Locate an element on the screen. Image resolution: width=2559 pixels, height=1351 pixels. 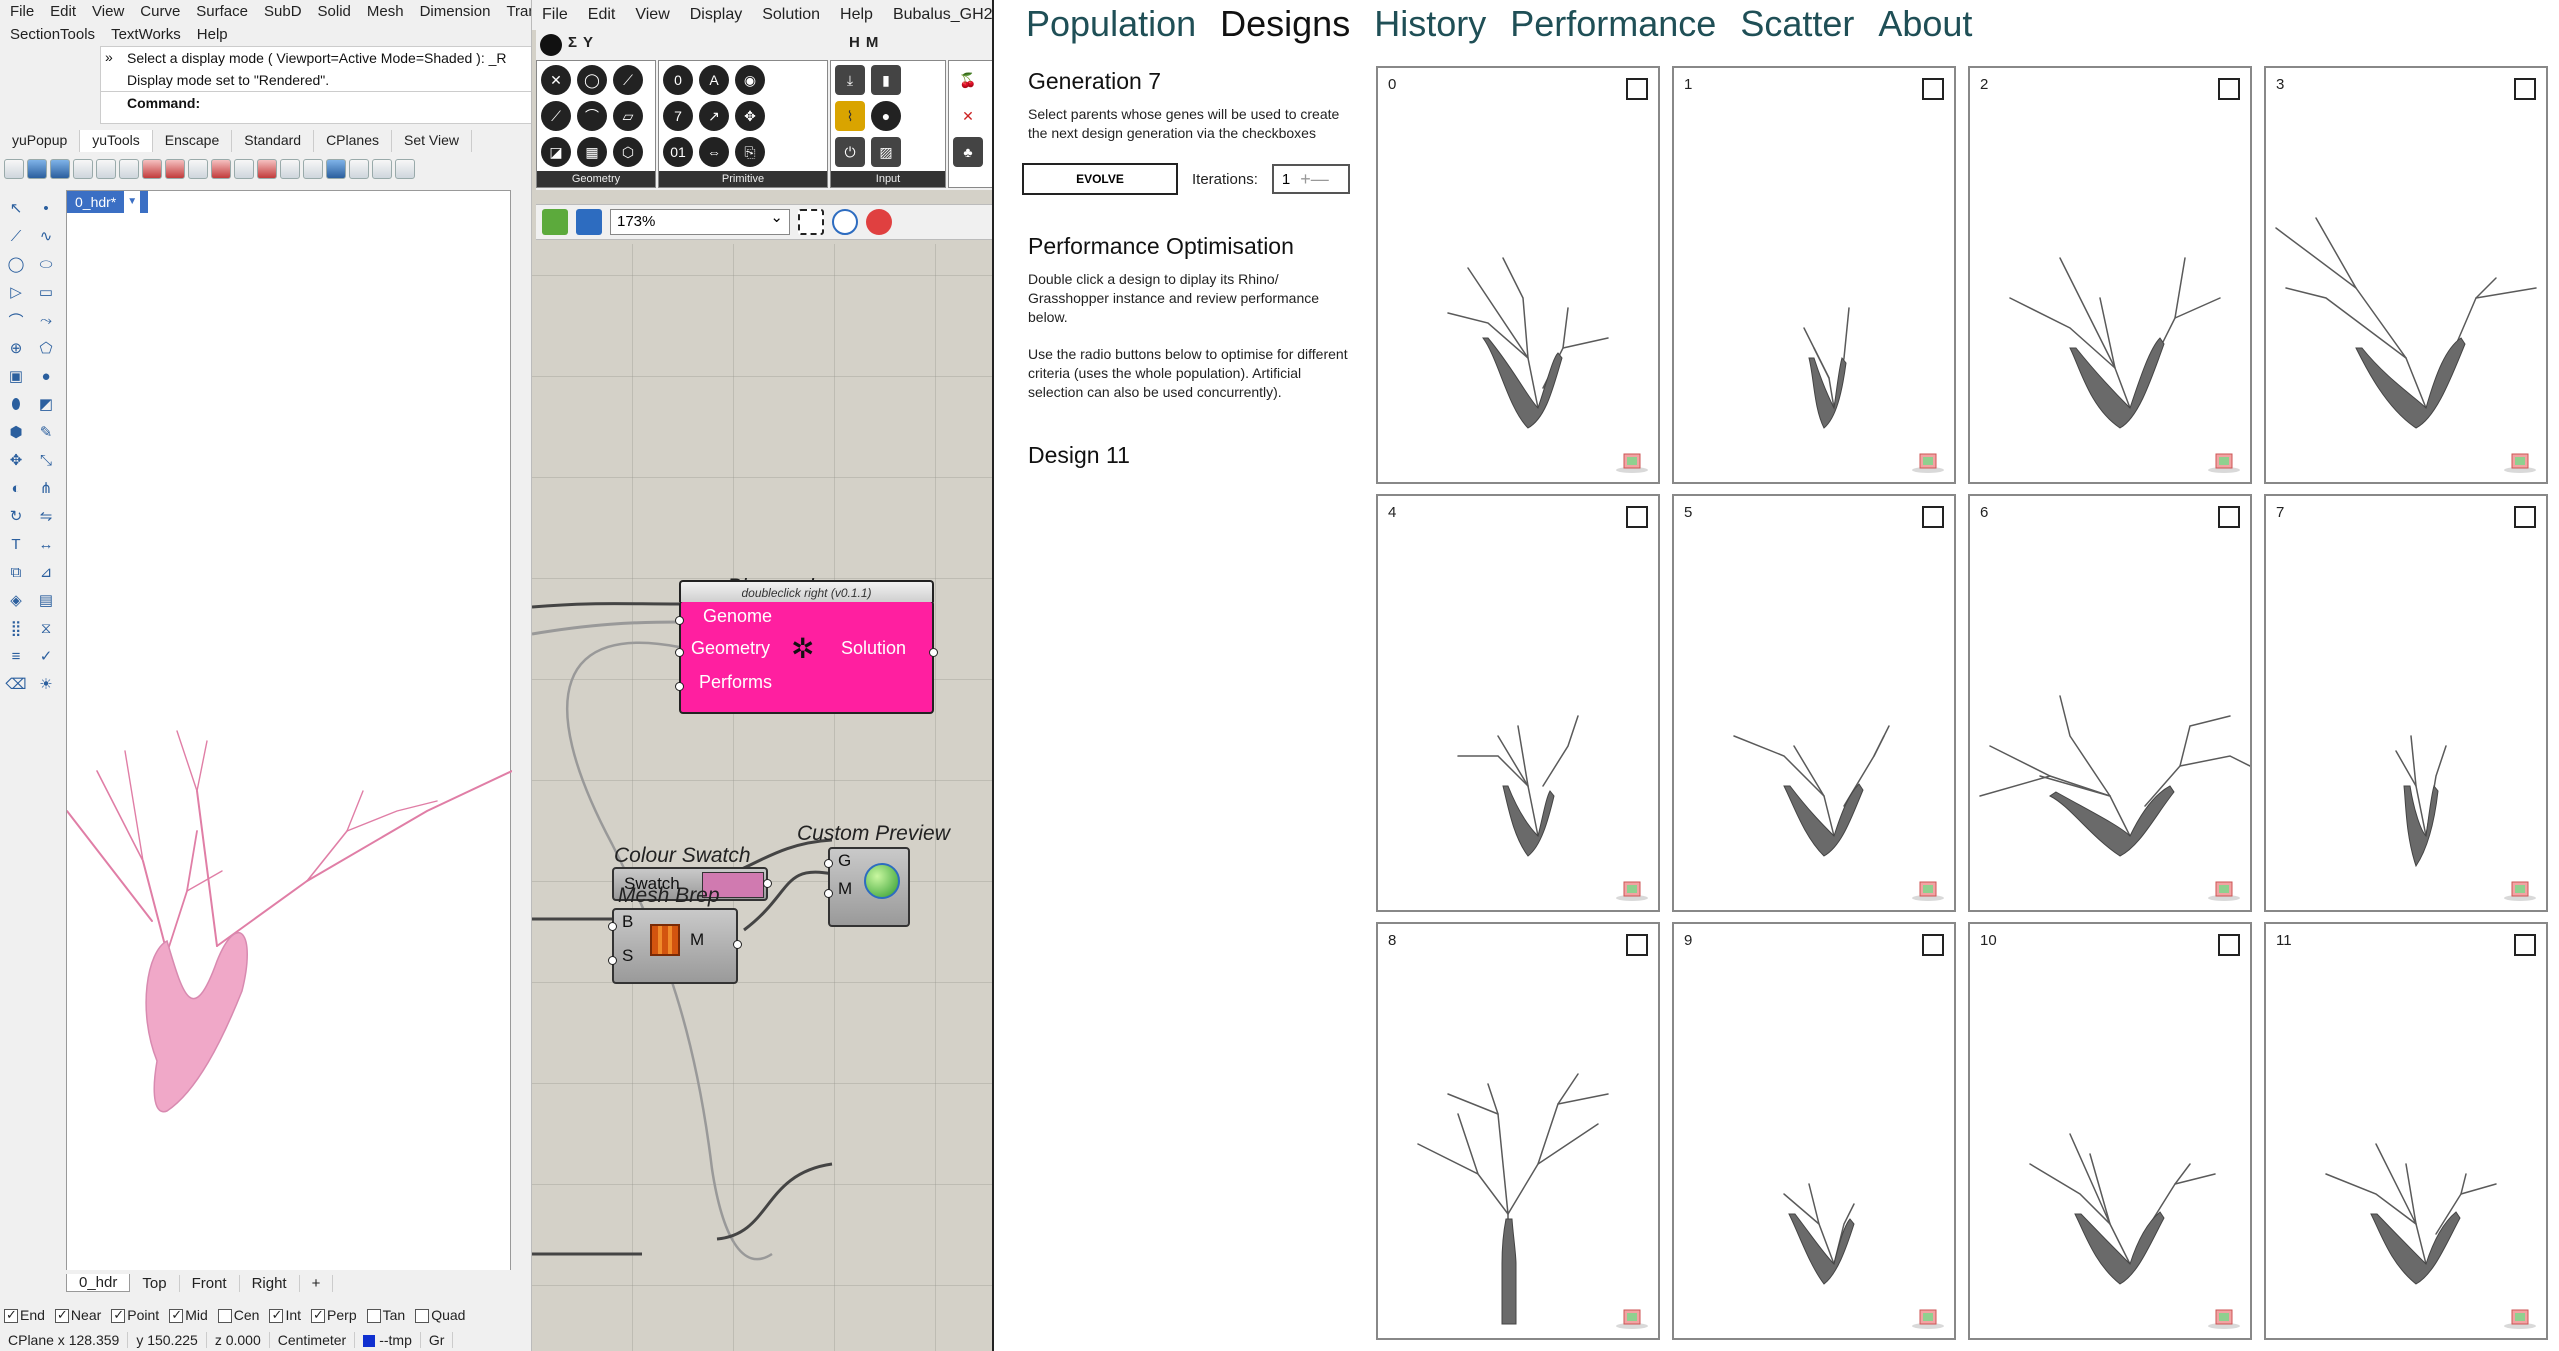
mesh-brep-component: B S M is located at coordinates (675, 946).